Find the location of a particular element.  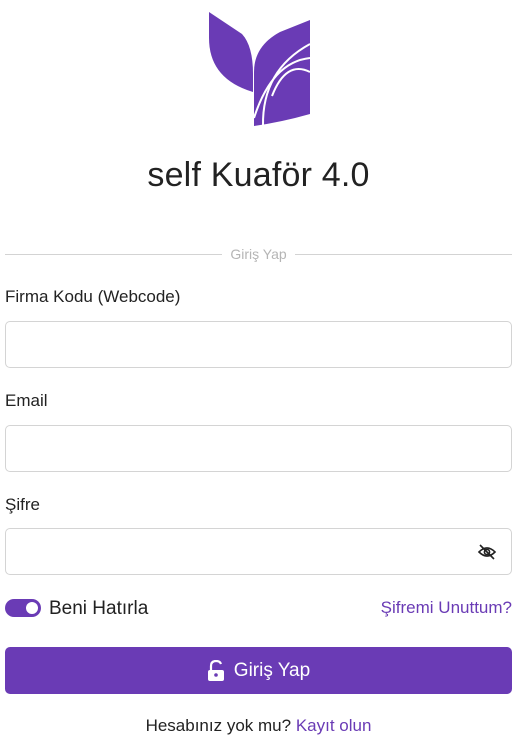

eye-slash-icon is located at coordinates (487, 552).